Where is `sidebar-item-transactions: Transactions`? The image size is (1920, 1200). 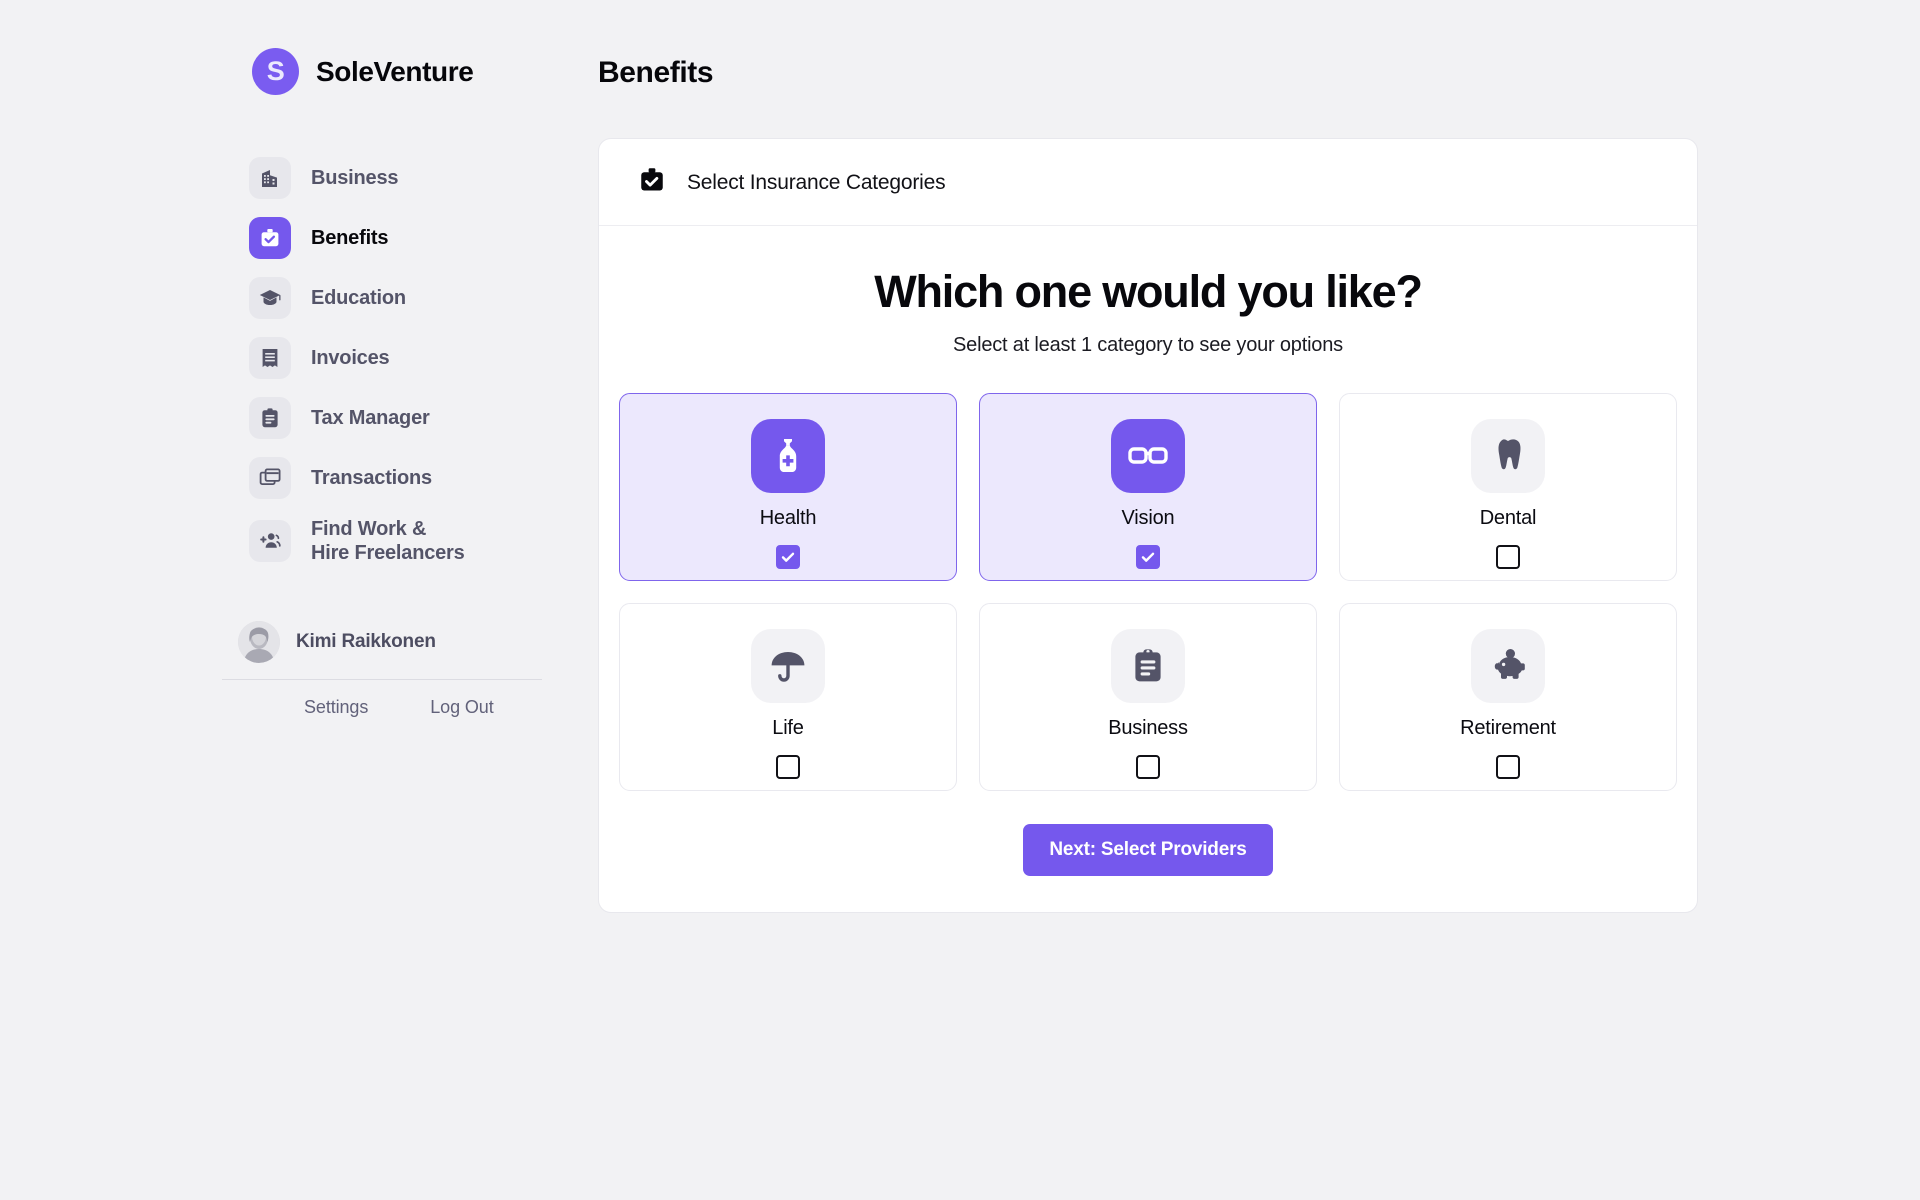 sidebar-item-transactions: Transactions is located at coordinates (397, 478).